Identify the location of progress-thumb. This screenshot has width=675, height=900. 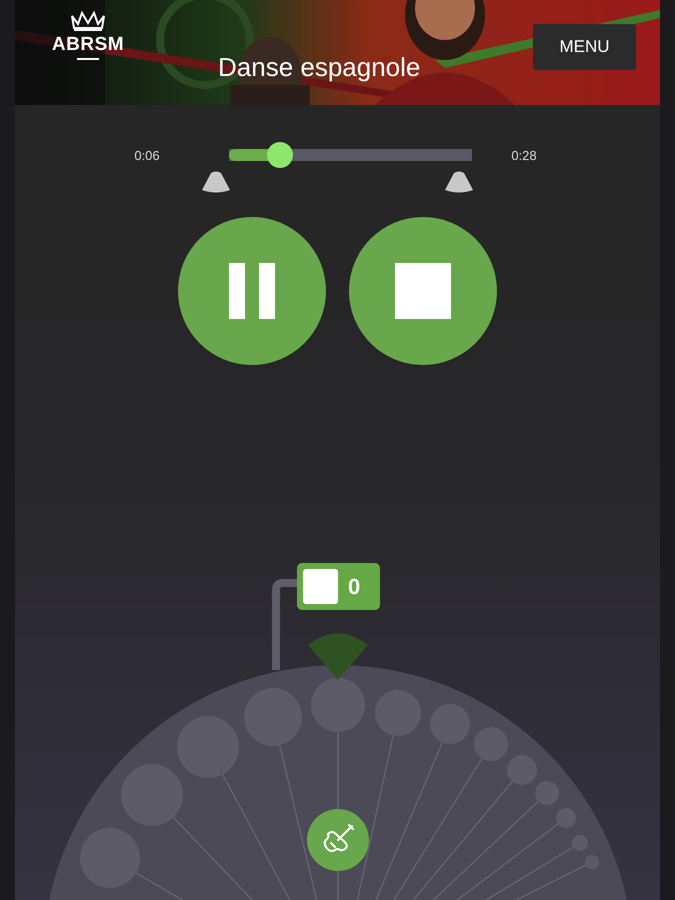
(280, 155).